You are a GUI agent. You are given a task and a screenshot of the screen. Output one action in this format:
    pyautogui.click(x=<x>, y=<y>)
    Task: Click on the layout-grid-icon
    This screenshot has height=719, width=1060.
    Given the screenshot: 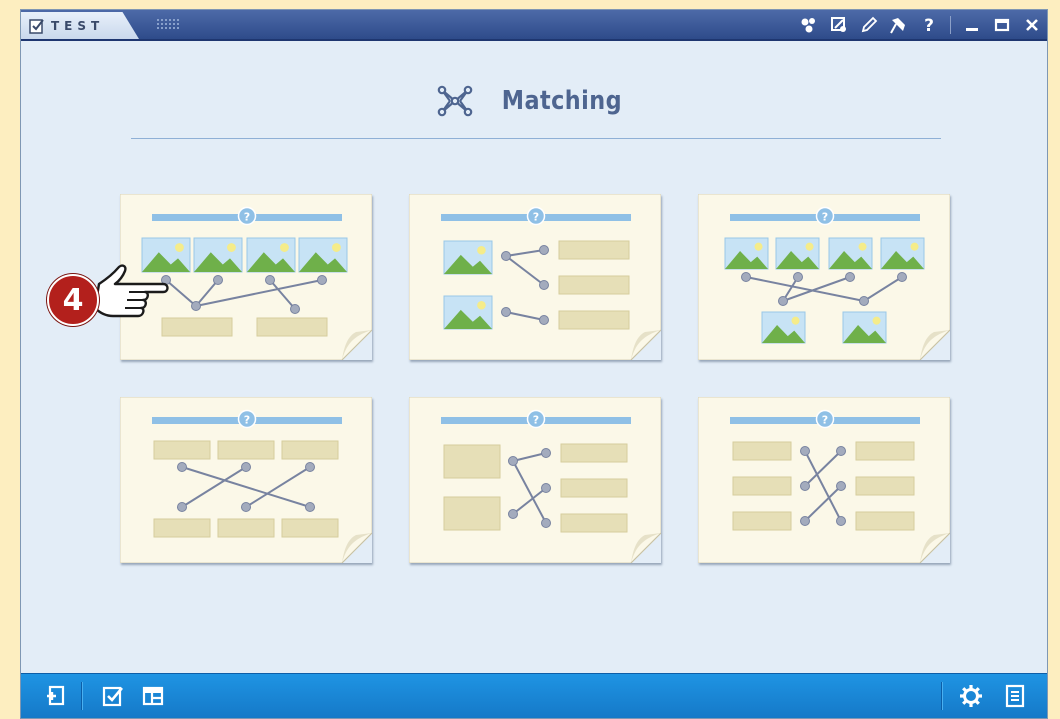 What is the action you would take?
    pyautogui.click(x=153, y=696)
    